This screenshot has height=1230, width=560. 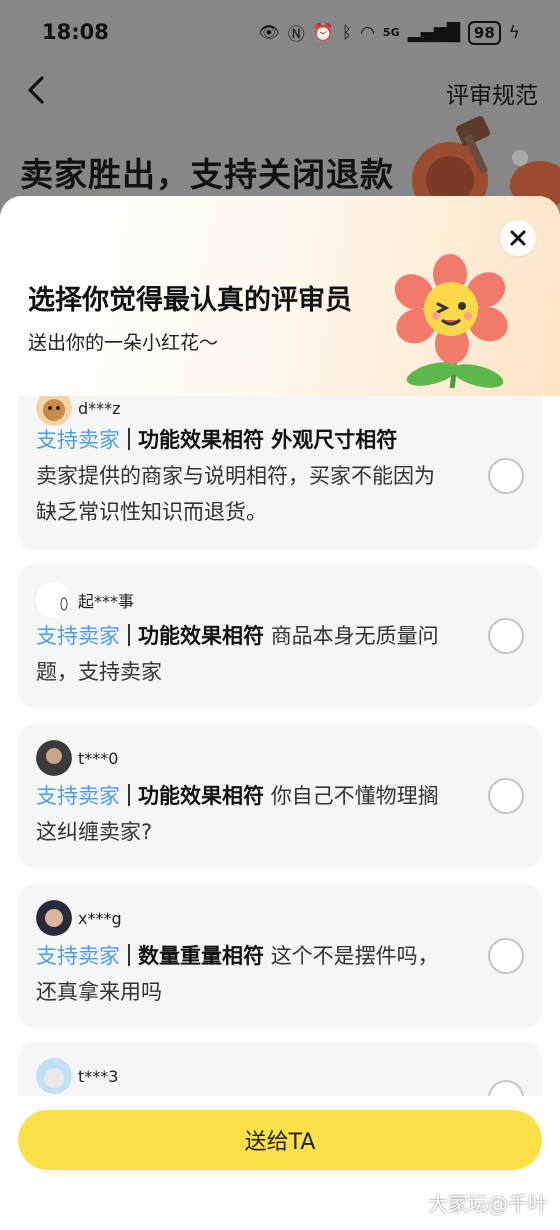 What do you see at coordinates (38, 90) in the screenshot?
I see `back-arrow-icon` at bounding box center [38, 90].